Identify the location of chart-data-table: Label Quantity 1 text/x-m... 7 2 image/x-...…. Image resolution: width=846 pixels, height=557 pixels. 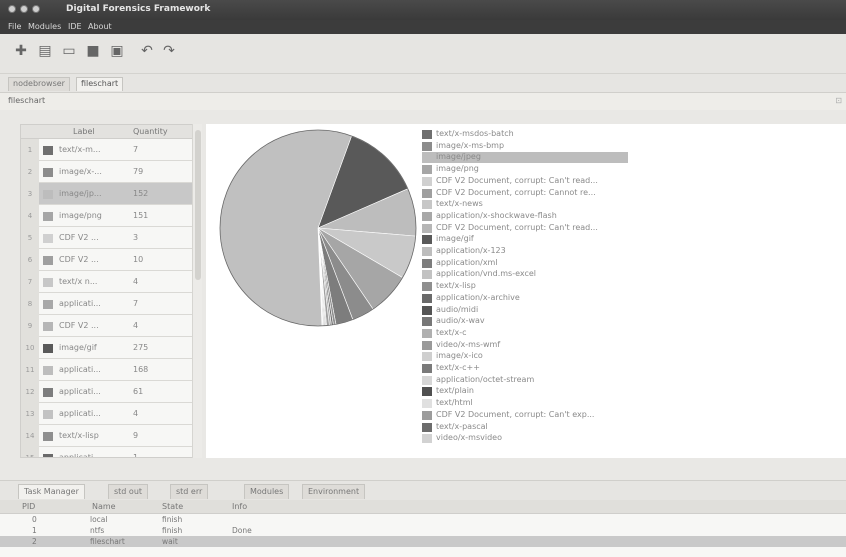
(111, 291).